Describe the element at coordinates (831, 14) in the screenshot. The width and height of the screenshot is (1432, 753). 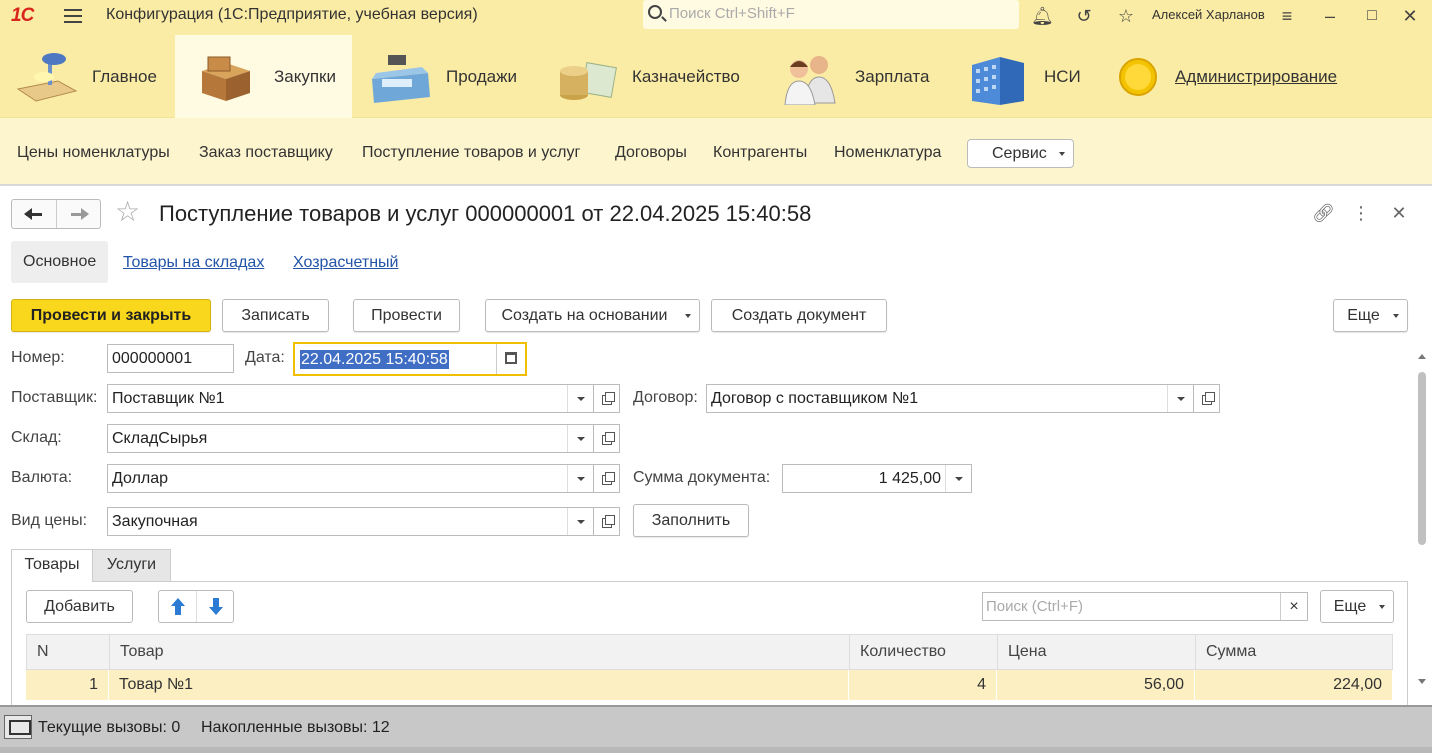
I see `global-search-input: Поиск Ctrl+Shift+F` at that location.